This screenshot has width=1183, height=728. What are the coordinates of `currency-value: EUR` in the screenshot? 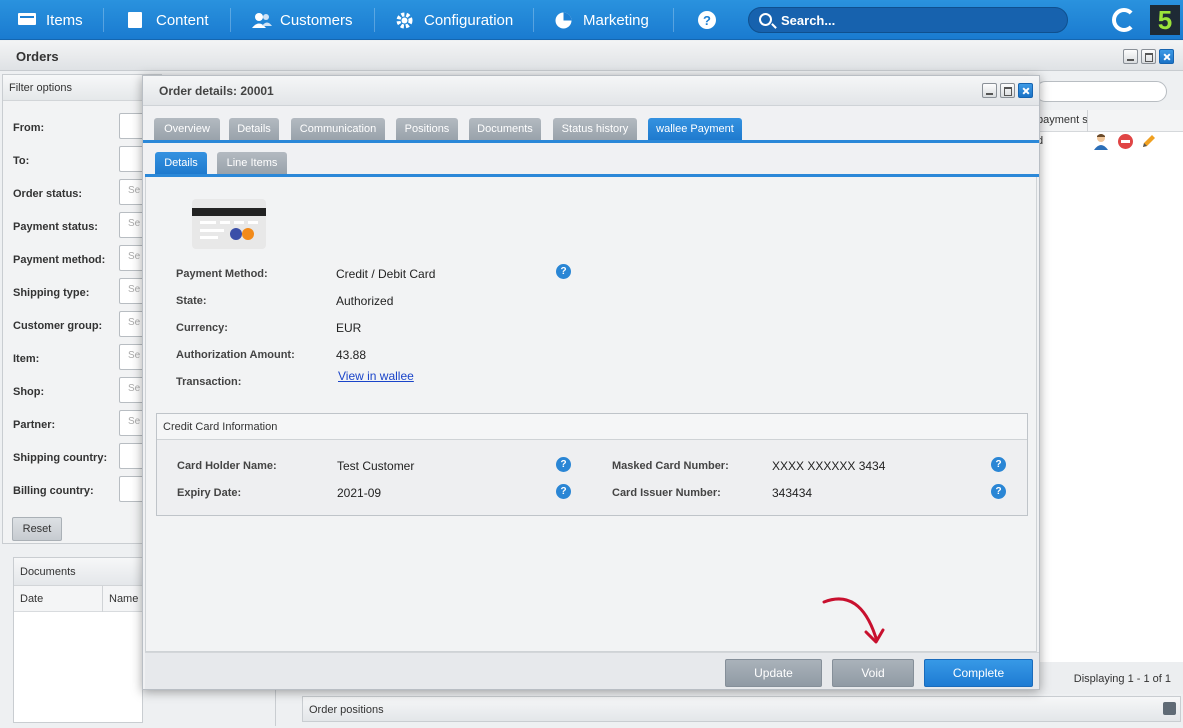 It's located at (349, 328).